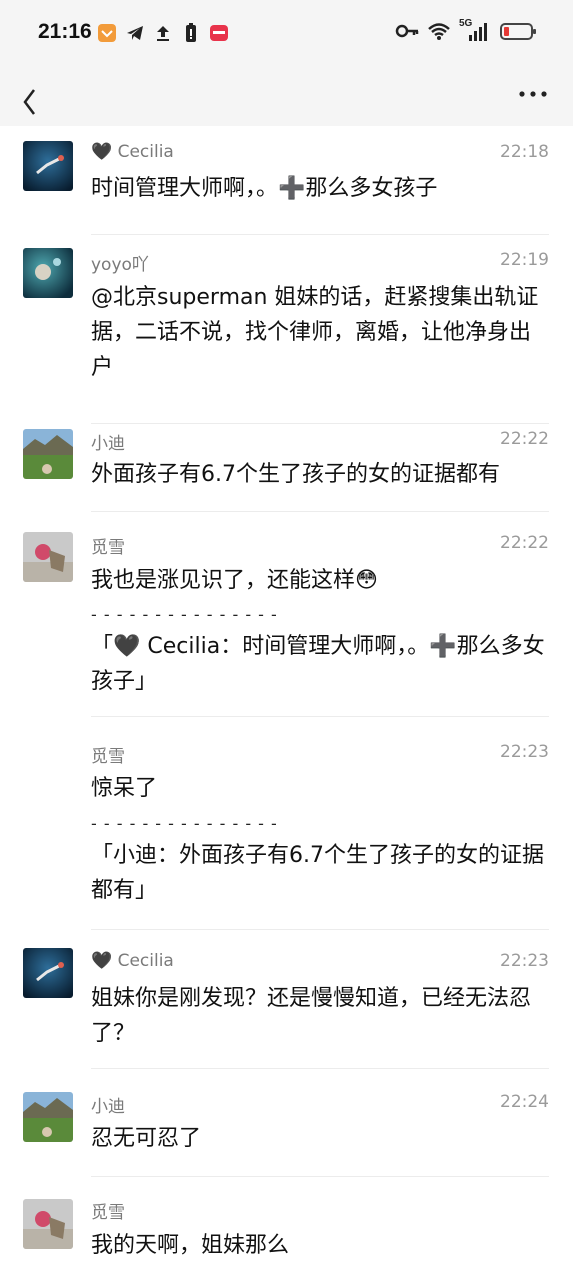 This screenshot has height=1280, width=573. What do you see at coordinates (135, 33) in the screenshot?
I see `telegram-icon` at bounding box center [135, 33].